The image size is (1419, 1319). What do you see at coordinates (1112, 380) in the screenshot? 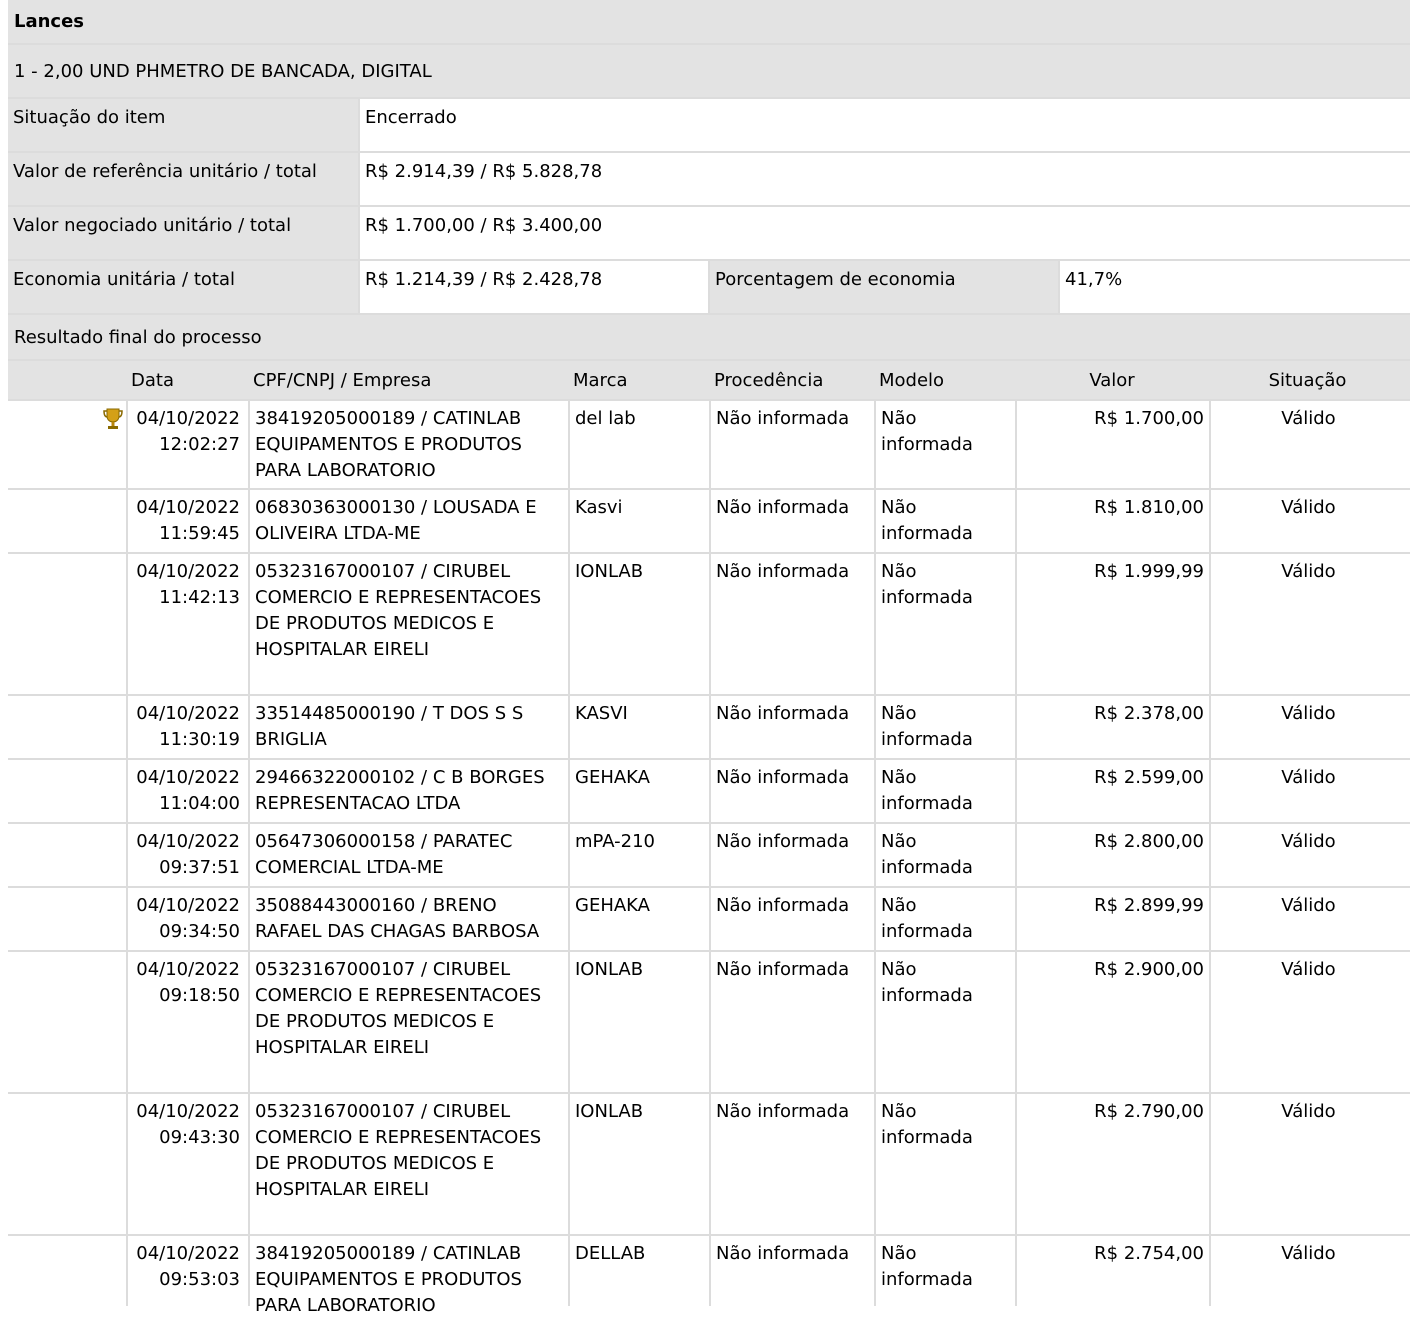
I see `header-valor: Valor` at bounding box center [1112, 380].